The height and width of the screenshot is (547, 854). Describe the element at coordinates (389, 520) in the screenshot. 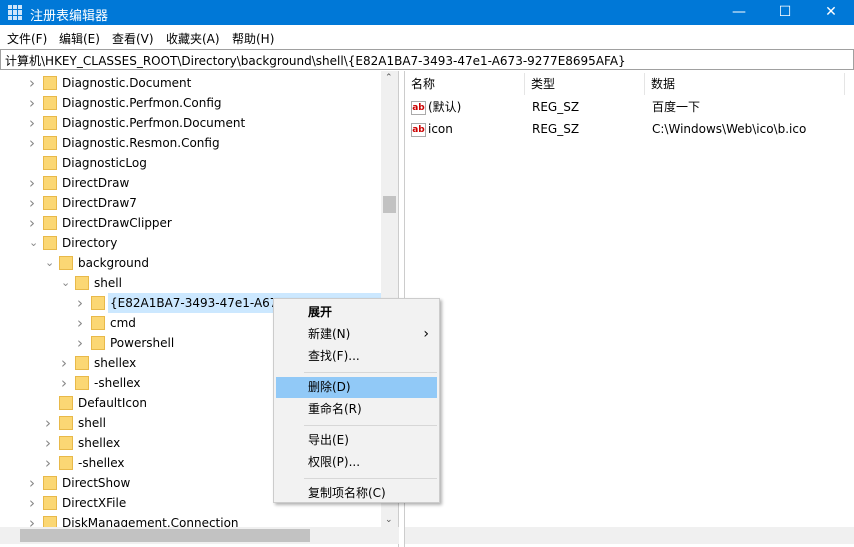

I see `scroll-down-icon: ⌄` at that location.